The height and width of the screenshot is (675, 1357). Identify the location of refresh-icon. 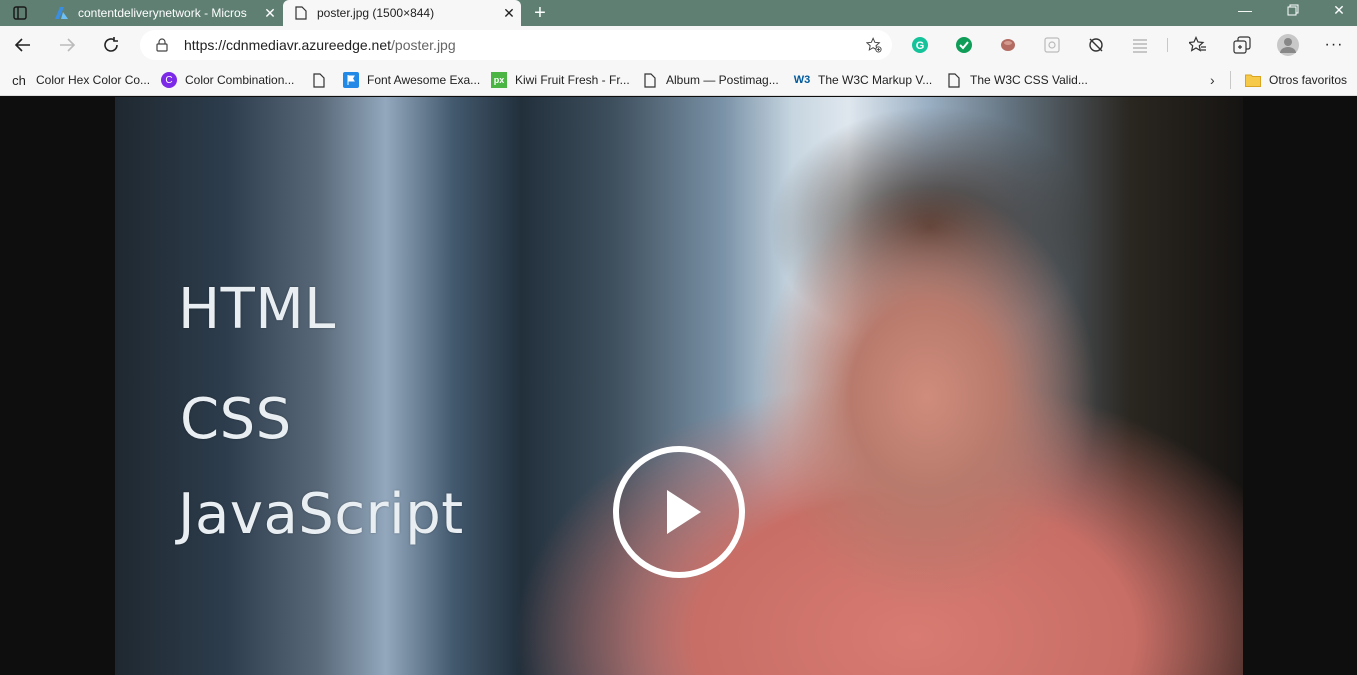
(111, 44).